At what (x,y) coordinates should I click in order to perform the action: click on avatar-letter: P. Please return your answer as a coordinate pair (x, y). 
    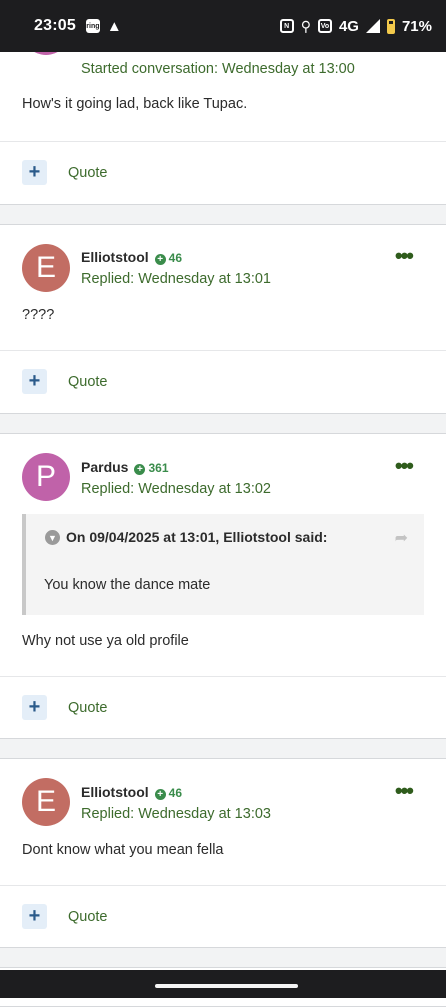
    Looking at the image, I should click on (45, 476).